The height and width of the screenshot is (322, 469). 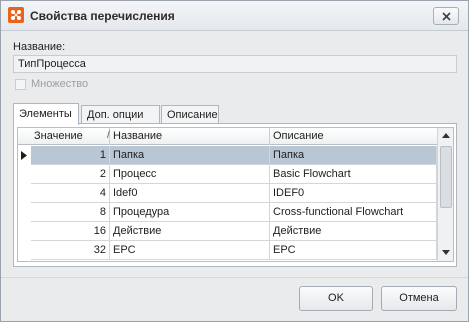 What do you see at coordinates (120, 114) in the screenshot?
I see `tab-extra-options: Доп. опции` at bounding box center [120, 114].